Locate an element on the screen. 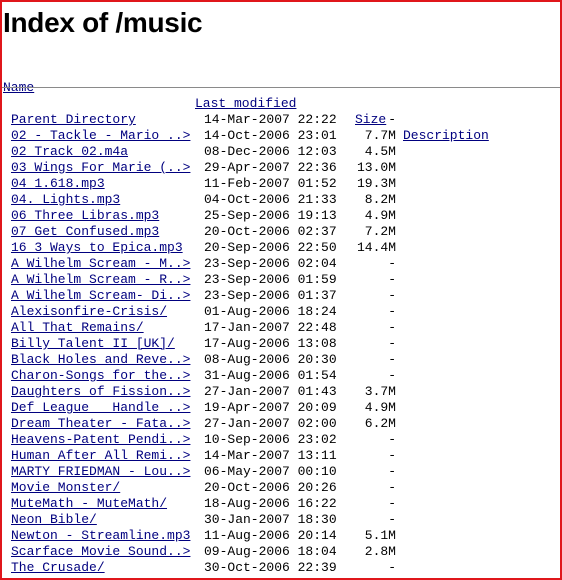  file-link: Human After All Remi..> is located at coordinates (100, 456).